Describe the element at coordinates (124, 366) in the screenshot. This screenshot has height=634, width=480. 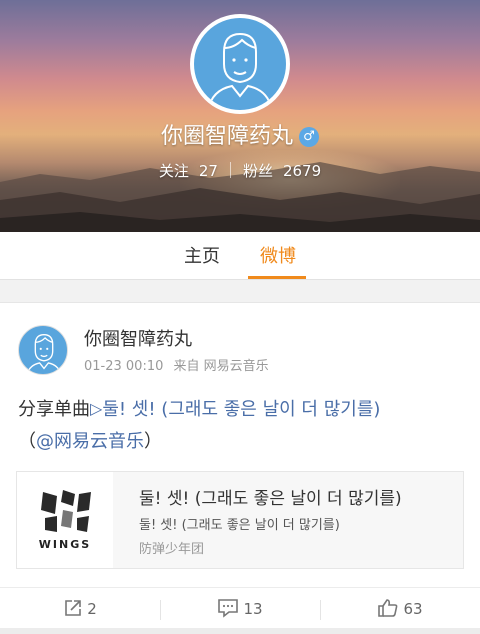
I see `post-time: 01-23 00:10` at that location.